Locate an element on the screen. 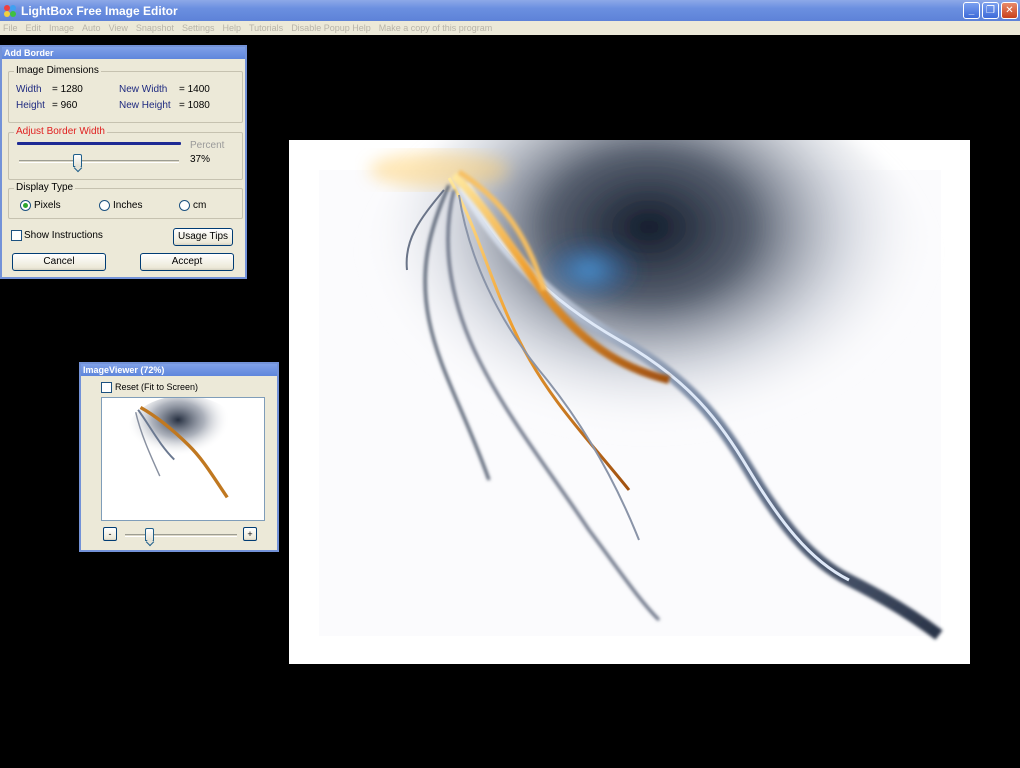 The height and width of the screenshot is (768, 1020). thumbnail-preview is located at coordinates (183, 459).